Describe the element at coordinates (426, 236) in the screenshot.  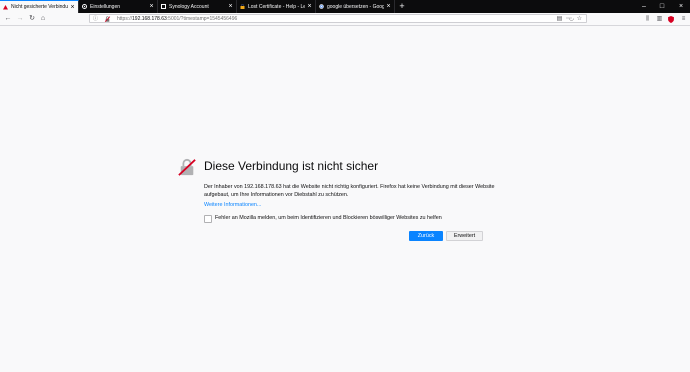
I see `go-back-button: Zurück` at that location.